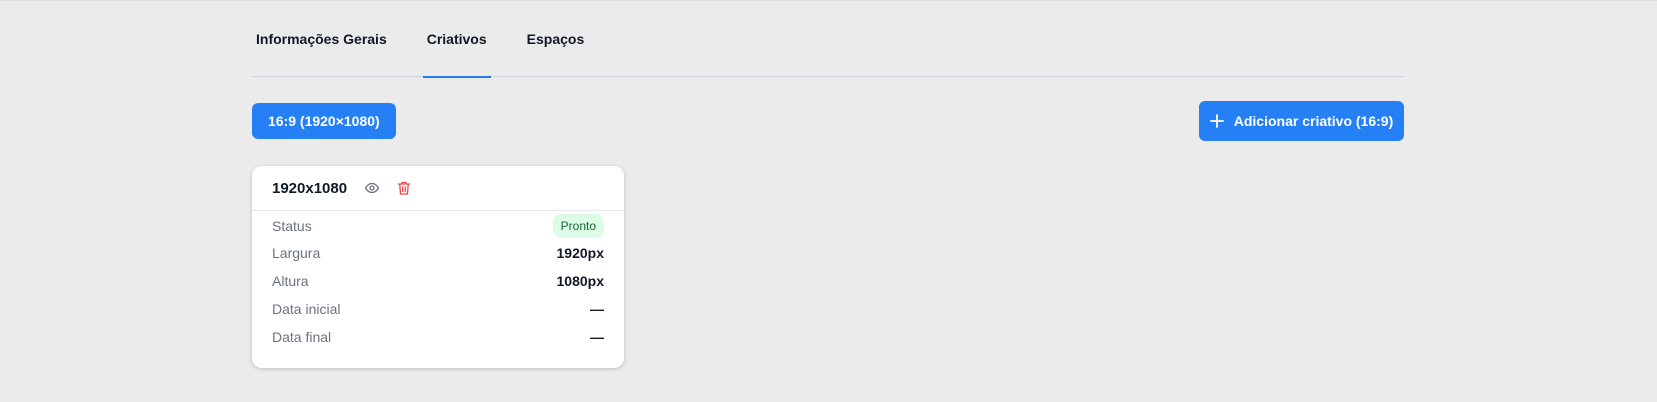 This screenshot has height=402, width=1657. I want to click on detail-value: 1920px, so click(580, 253).